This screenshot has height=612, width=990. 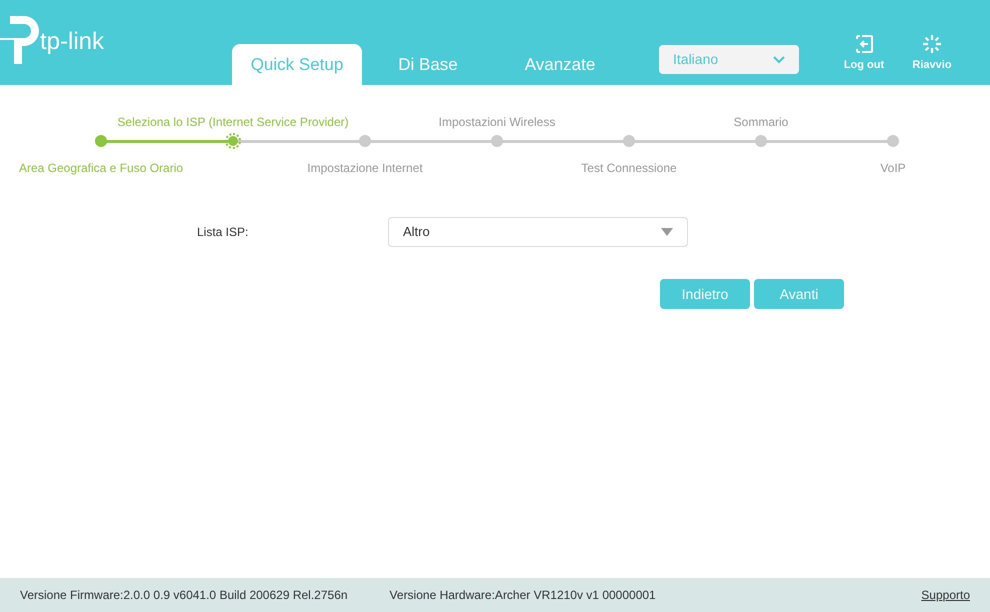 What do you see at coordinates (705, 294) in the screenshot?
I see `back-button: Indietro` at bounding box center [705, 294].